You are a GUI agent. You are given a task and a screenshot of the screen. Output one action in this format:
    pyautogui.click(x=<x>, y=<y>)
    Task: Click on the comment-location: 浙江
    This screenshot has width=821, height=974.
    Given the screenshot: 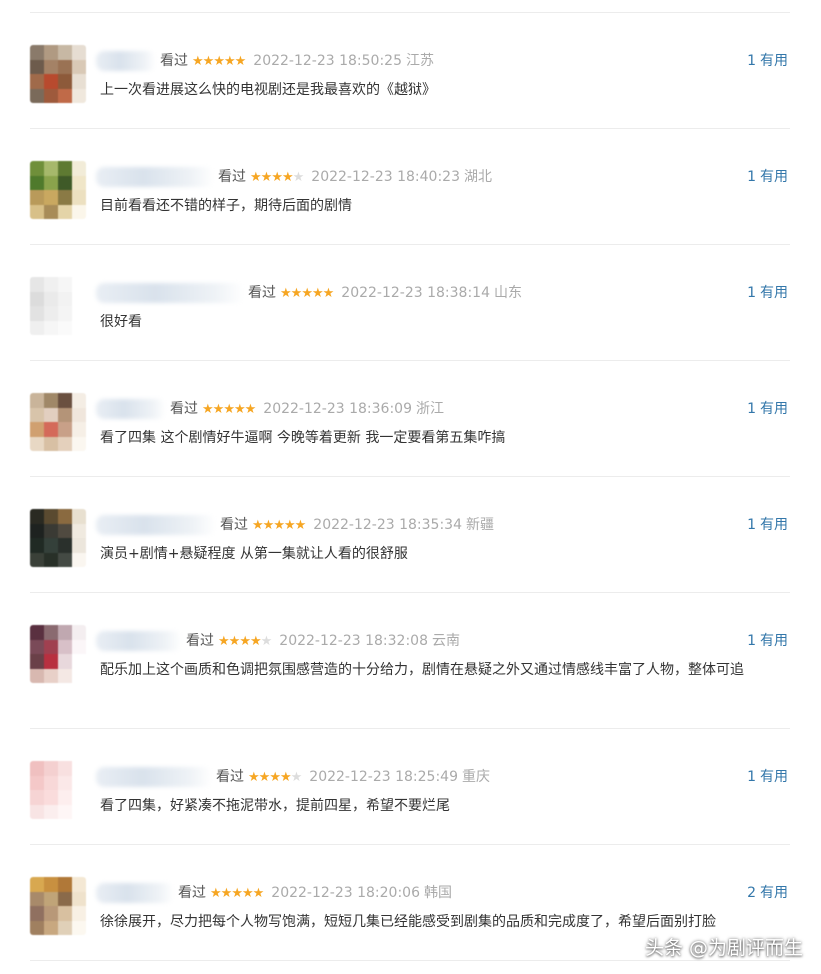 What is the action you would take?
    pyautogui.click(x=429, y=409)
    